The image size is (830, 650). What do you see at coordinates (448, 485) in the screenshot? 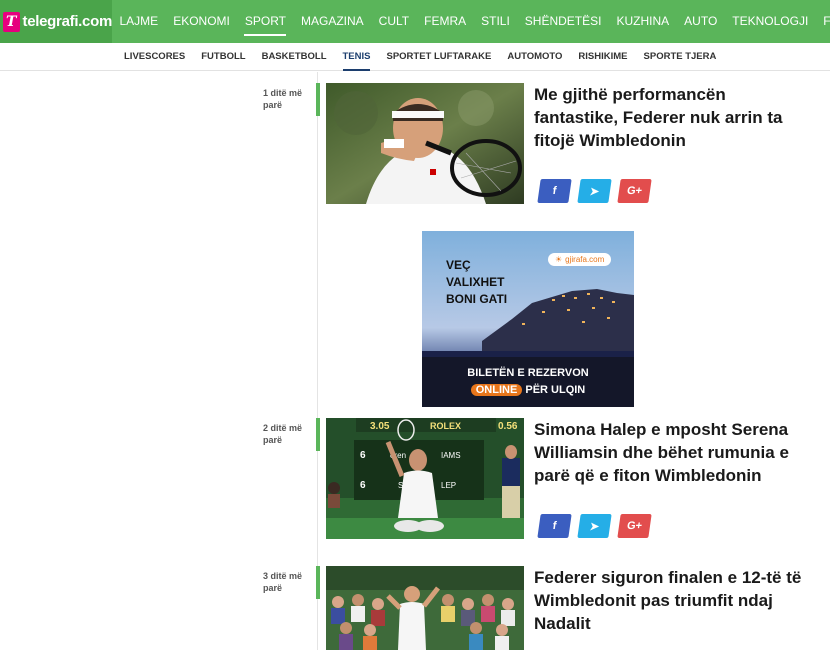
I see `scoreboard-n4: LEP` at bounding box center [448, 485].